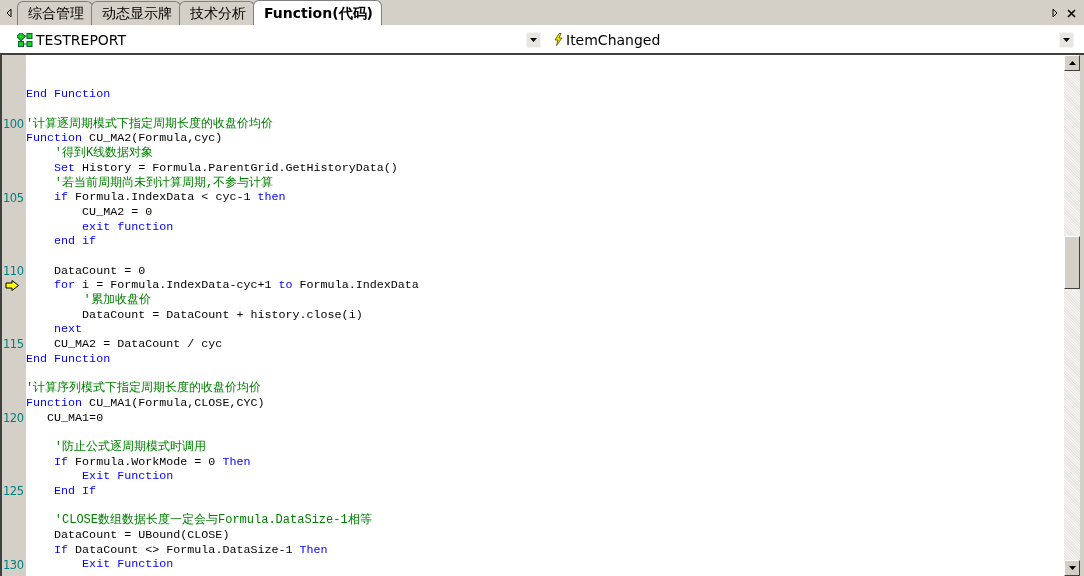 This screenshot has width=1084, height=576. Describe the element at coordinates (13, 124) in the screenshot. I see `line-number: 100` at that location.